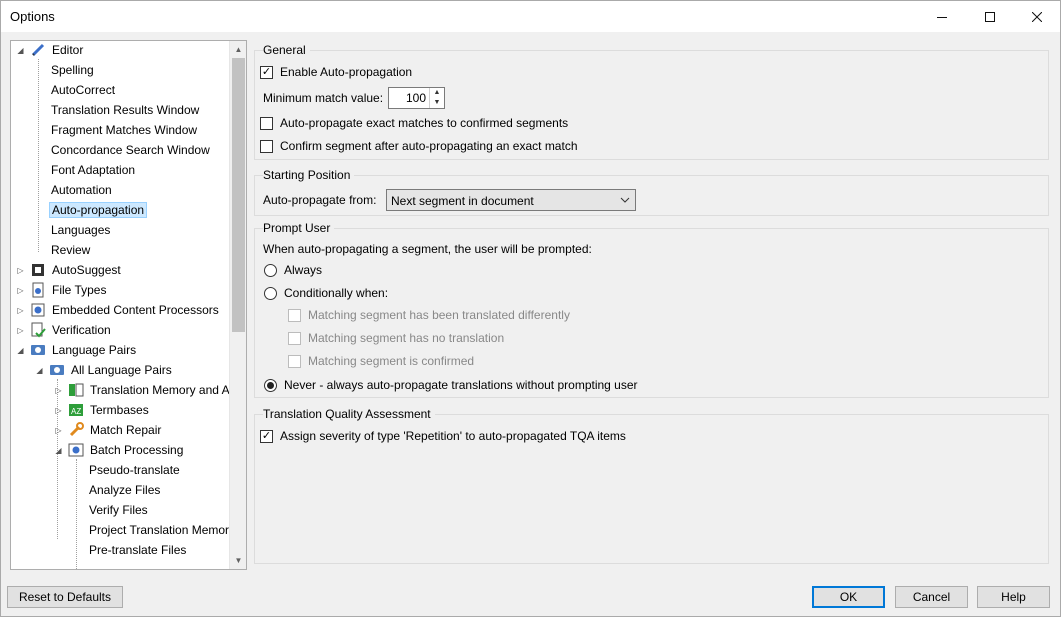 The height and width of the screenshot is (617, 1061). Describe the element at coordinates (931, 597) in the screenshot. I see `cancel-button: Cancel` at that location.